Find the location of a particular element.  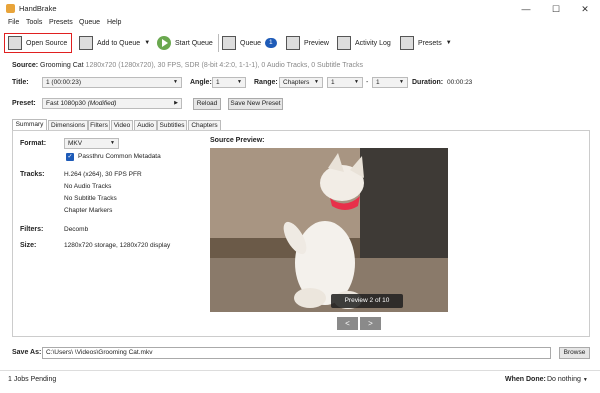

angle-value: 1 is located at coordinates (218, 82).